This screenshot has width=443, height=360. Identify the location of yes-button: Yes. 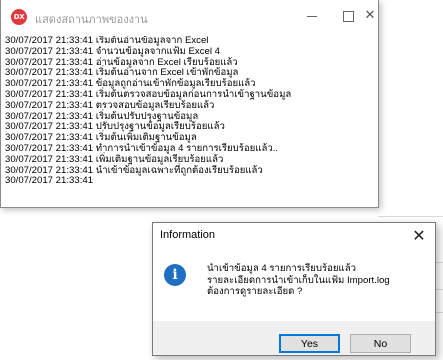
(309, 343).